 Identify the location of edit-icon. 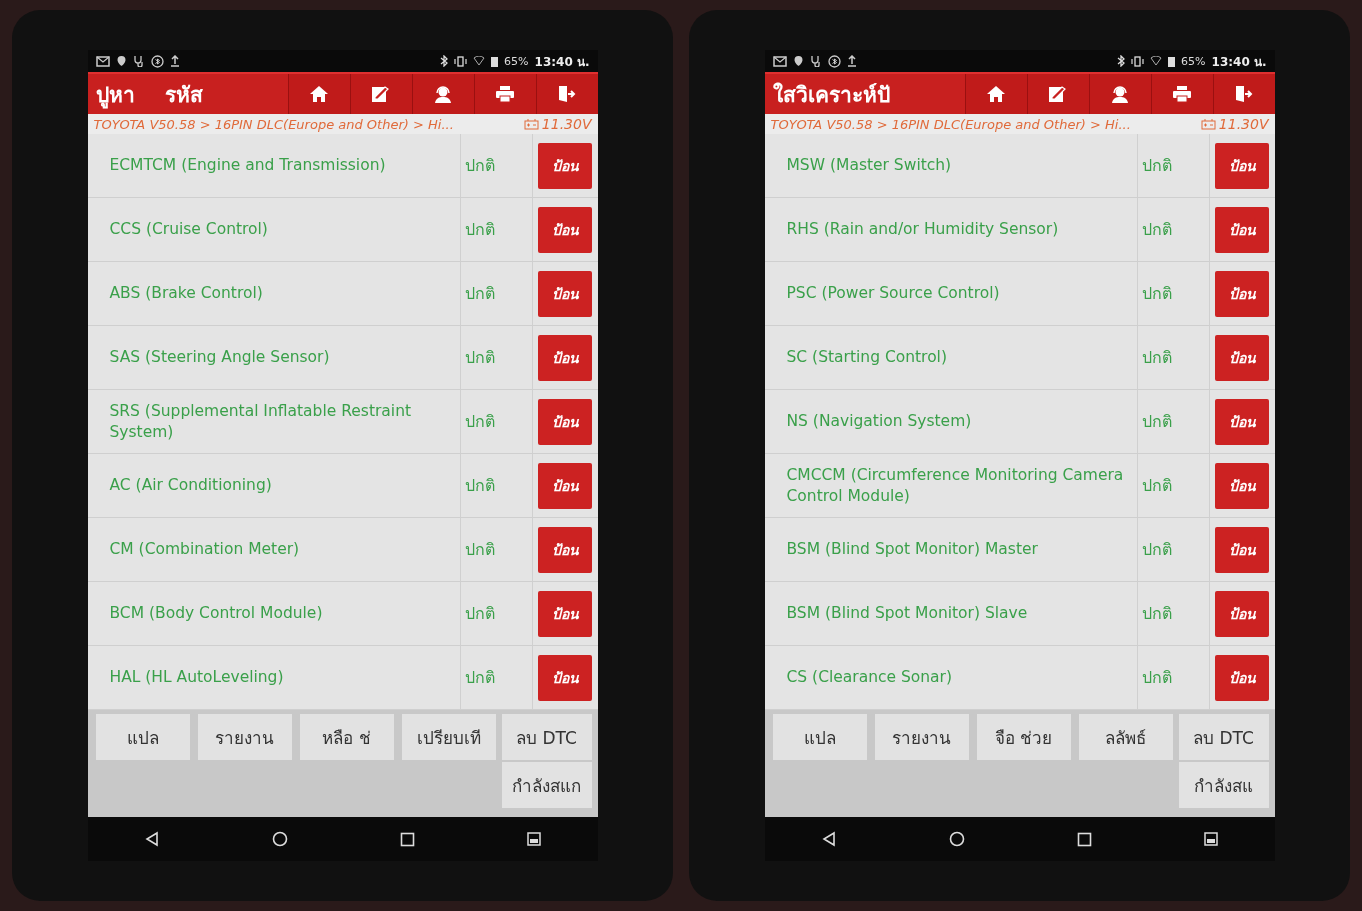
(381, 94).